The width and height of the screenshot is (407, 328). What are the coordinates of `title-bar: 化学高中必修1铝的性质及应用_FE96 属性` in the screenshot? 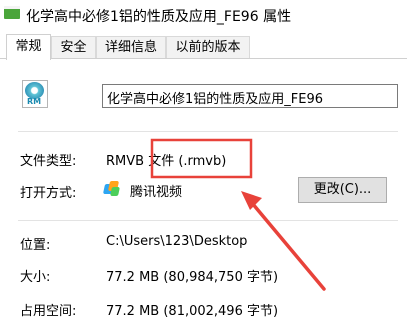 It's located at (203, 15).